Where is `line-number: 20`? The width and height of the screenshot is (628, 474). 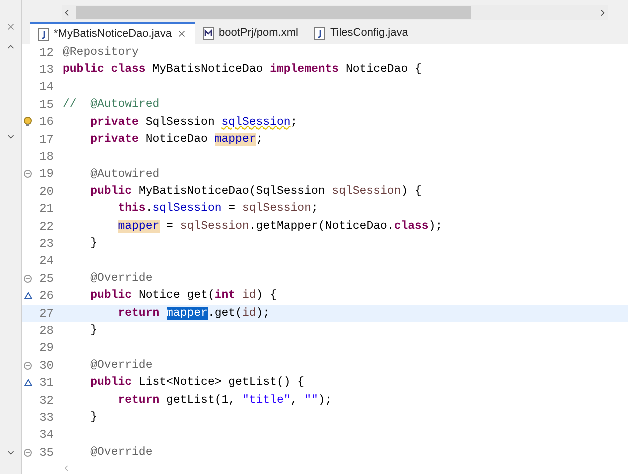
line-number: 20 is located at coordinates (46, 192).